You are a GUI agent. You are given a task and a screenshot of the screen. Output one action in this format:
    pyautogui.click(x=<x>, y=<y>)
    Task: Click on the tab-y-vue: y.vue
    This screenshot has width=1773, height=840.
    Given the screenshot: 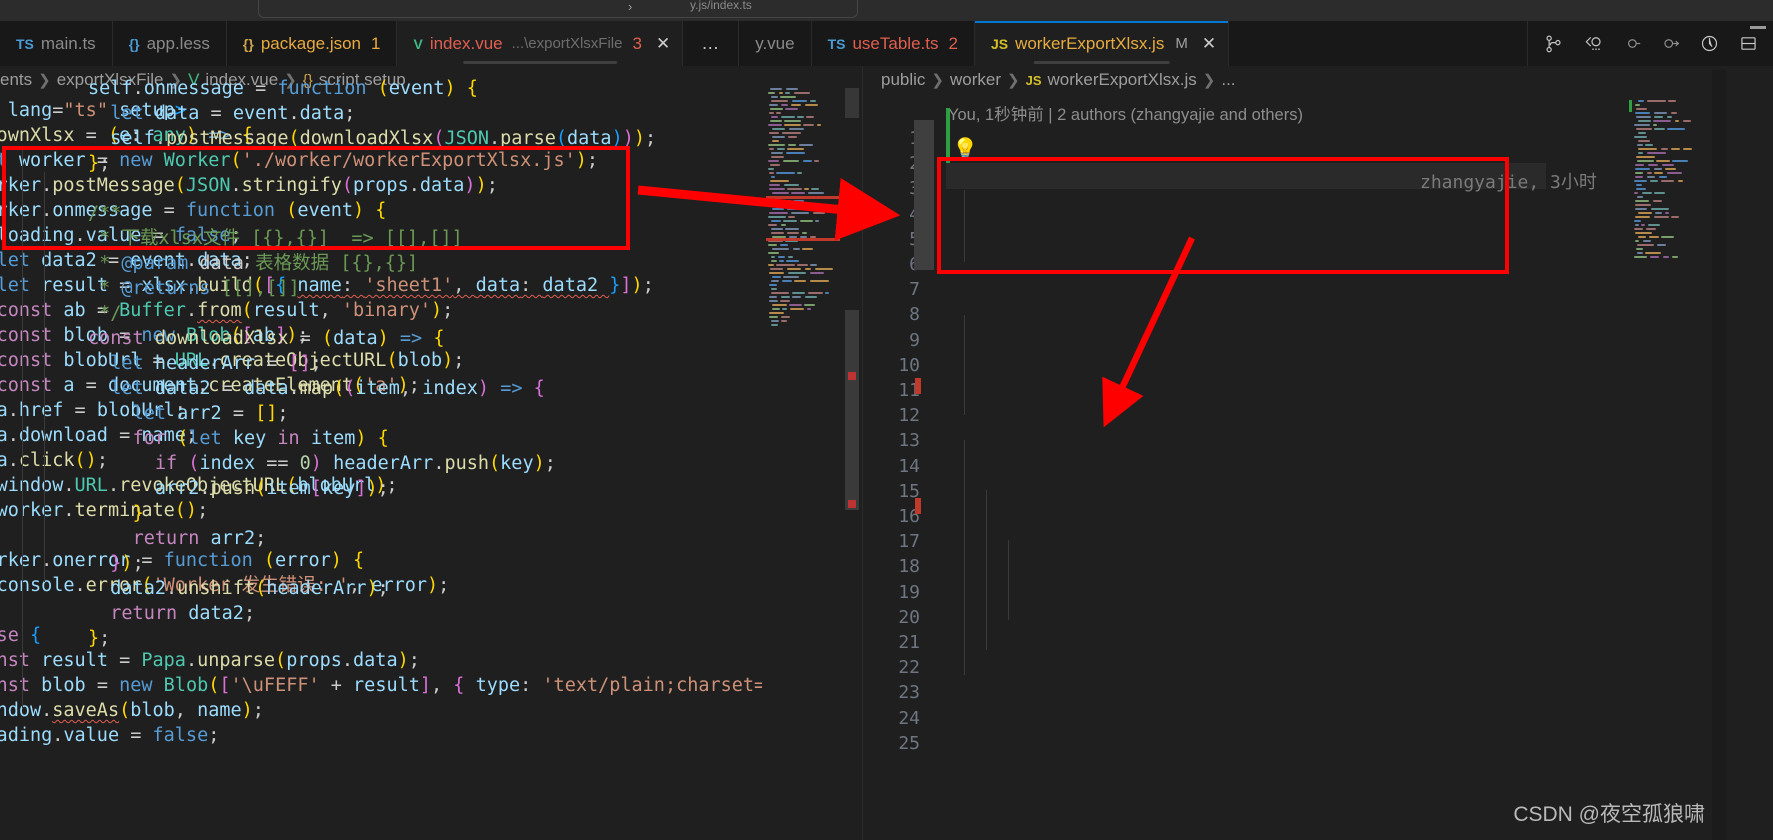 What is the action you would take?
    pyautogui.click(x=775, y=43)
    